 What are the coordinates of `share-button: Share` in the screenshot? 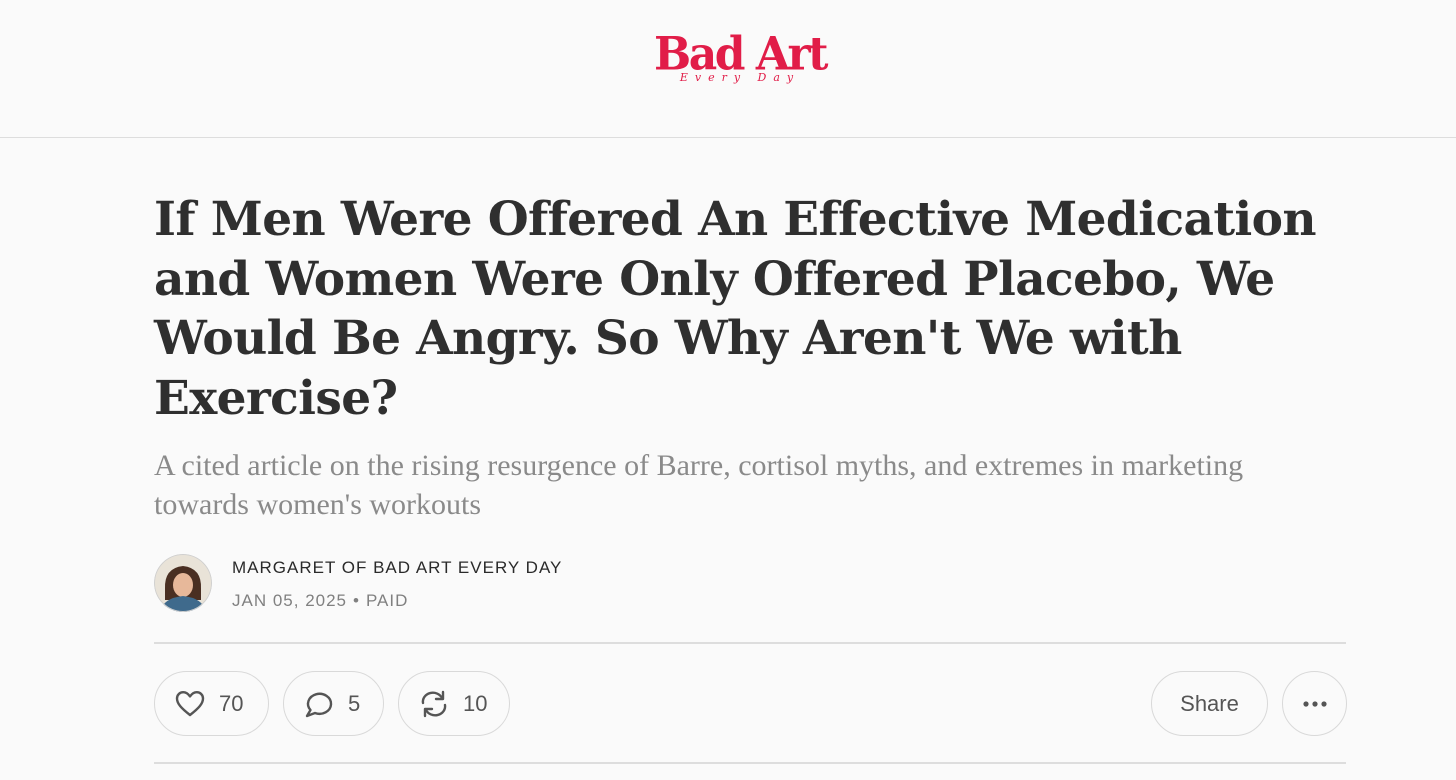 It's located at (1209, 703).